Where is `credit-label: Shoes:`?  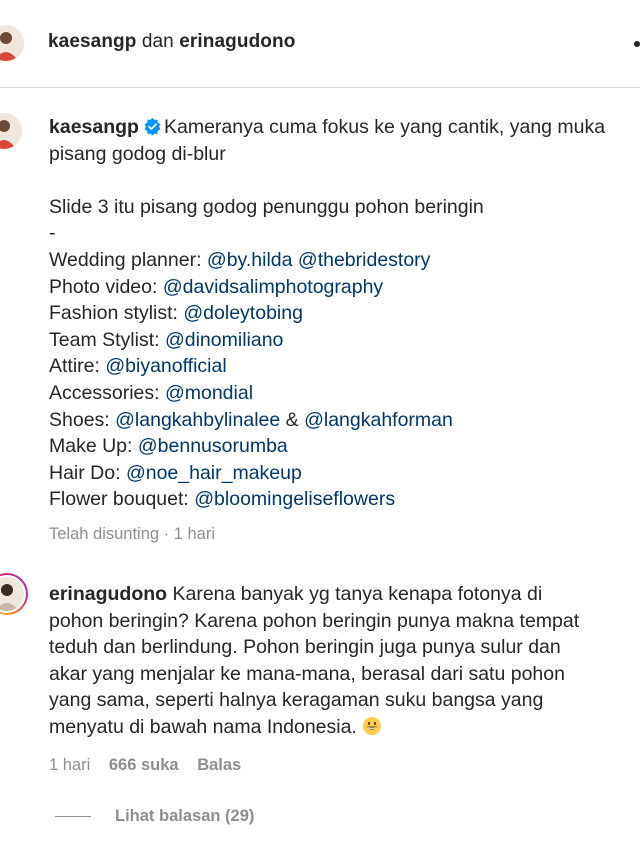
credit-label: Shoes: is located at coordinates (82, 419).